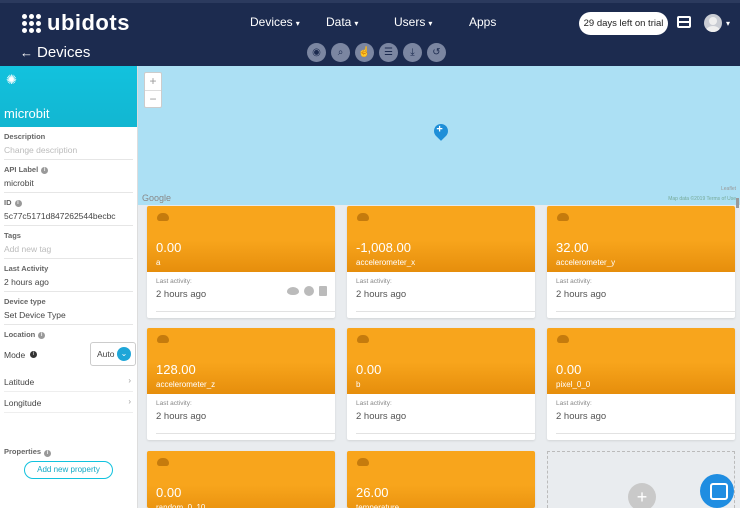 This screenshot has width=740, height=508. Describe the element at coordinates (88, 22) in the screenshot. I see `brand-name: ubidots` at that location.